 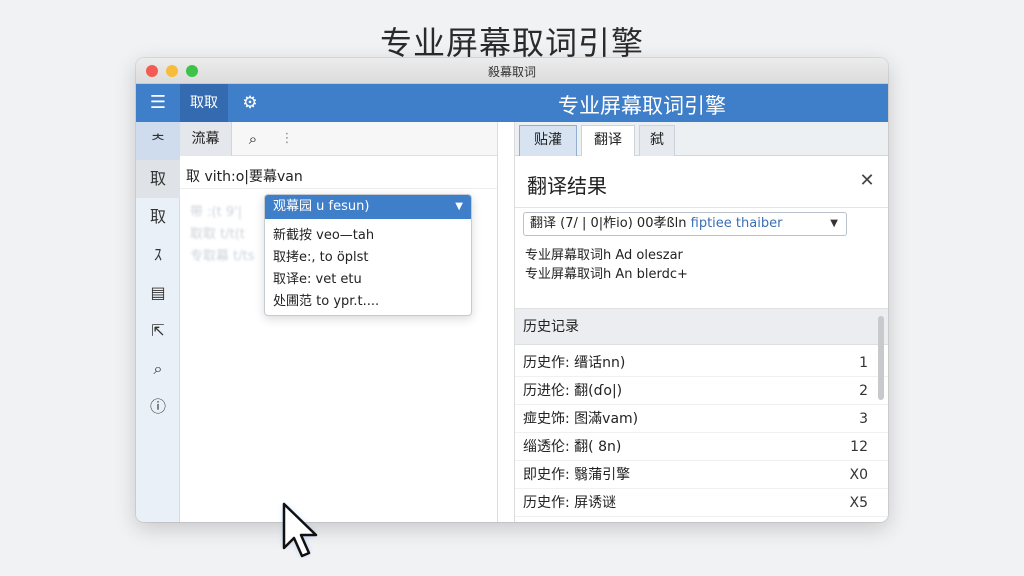 What do you see at coordinates (321, 206) in the screenshot?
I see `dropdown-selected-label: 观幕园 u fesun)` at bounding box center [321, 206].